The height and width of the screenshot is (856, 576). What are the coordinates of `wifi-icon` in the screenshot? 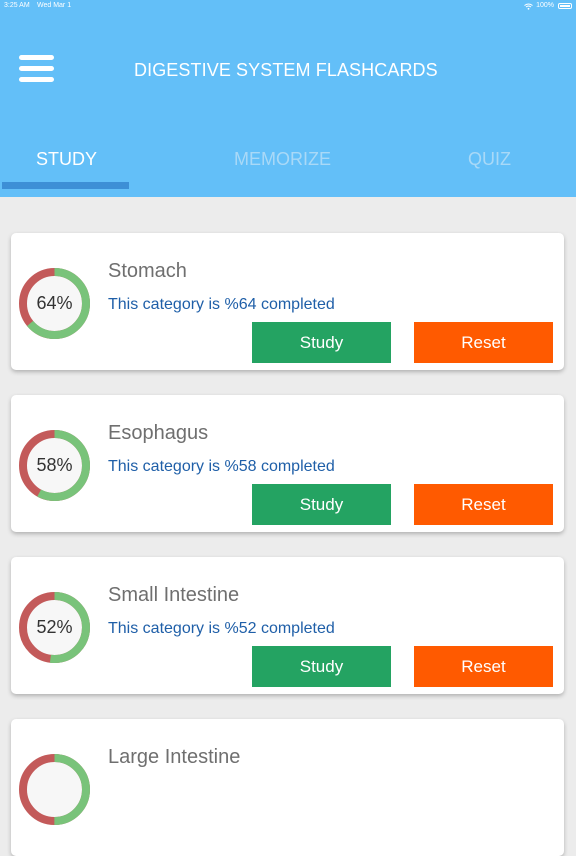 It's located at (528, 6).